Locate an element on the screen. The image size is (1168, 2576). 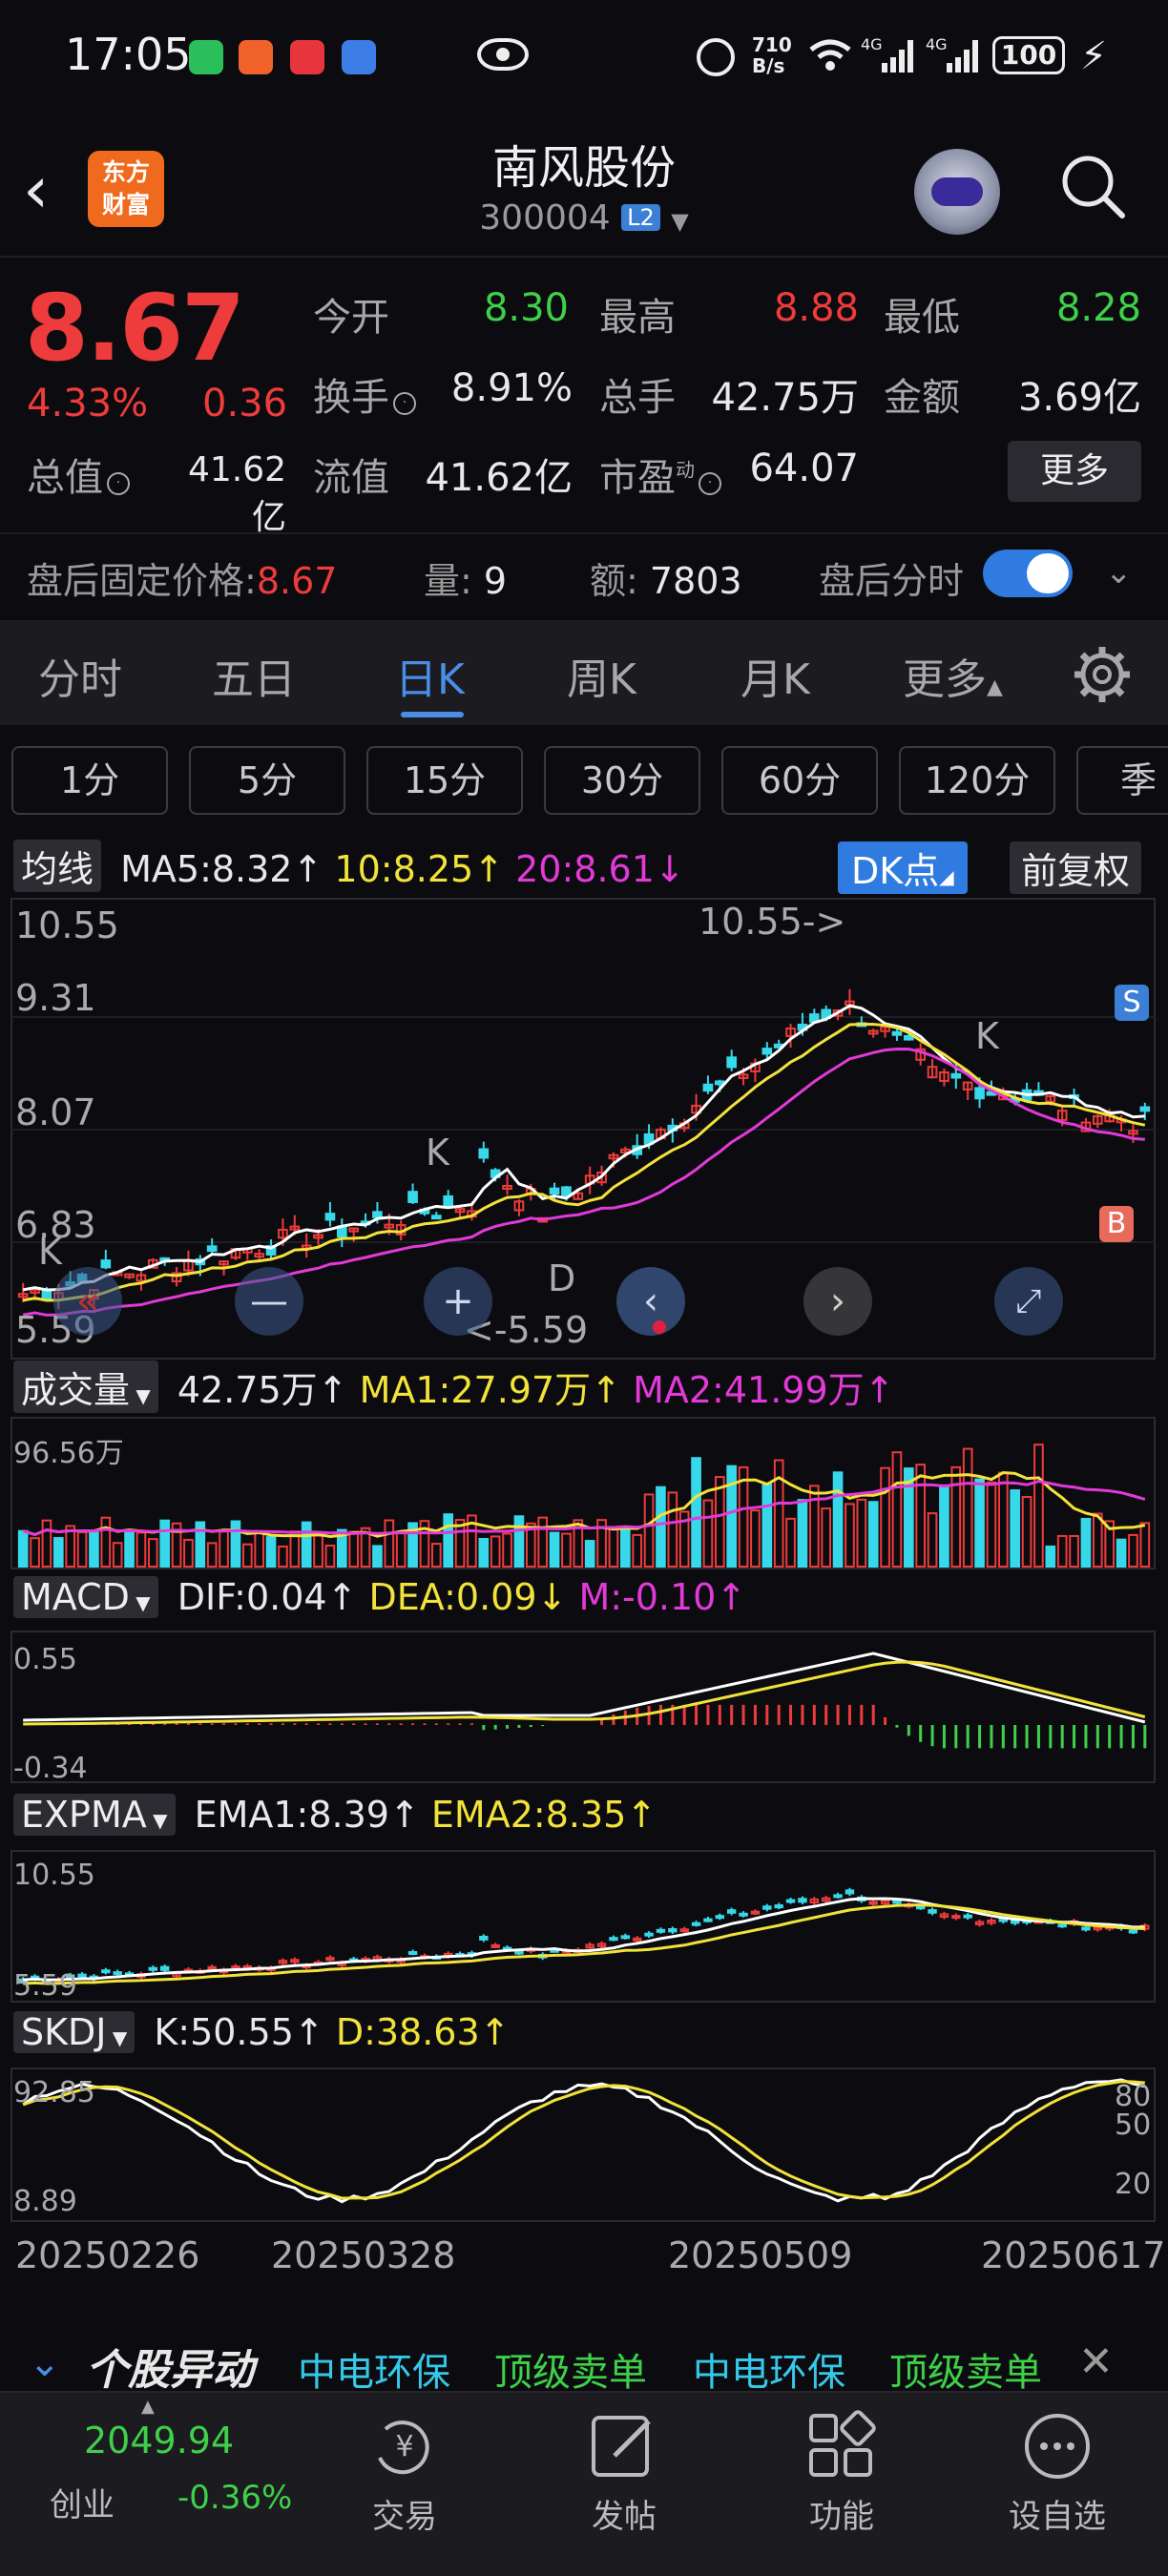
function-grid-icon is located at coordinates (841, 2446).